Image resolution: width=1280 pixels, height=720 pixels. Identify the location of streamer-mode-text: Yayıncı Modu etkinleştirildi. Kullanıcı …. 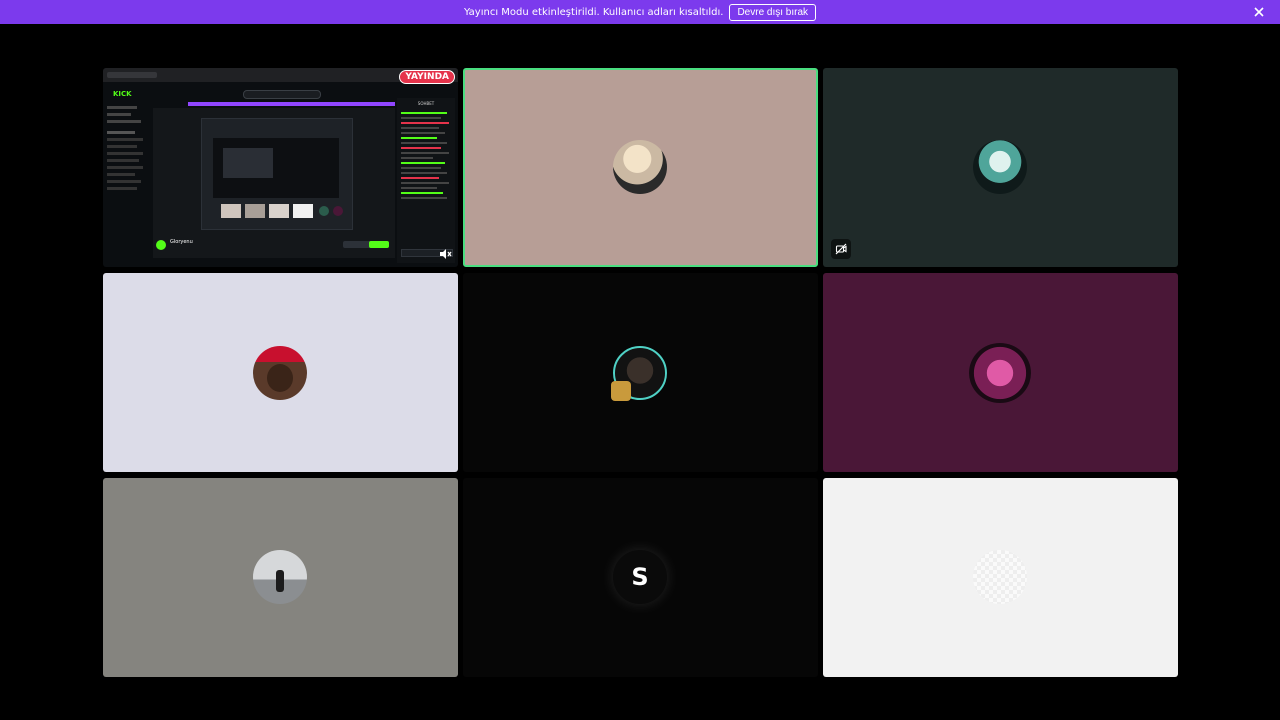
(593, 12).